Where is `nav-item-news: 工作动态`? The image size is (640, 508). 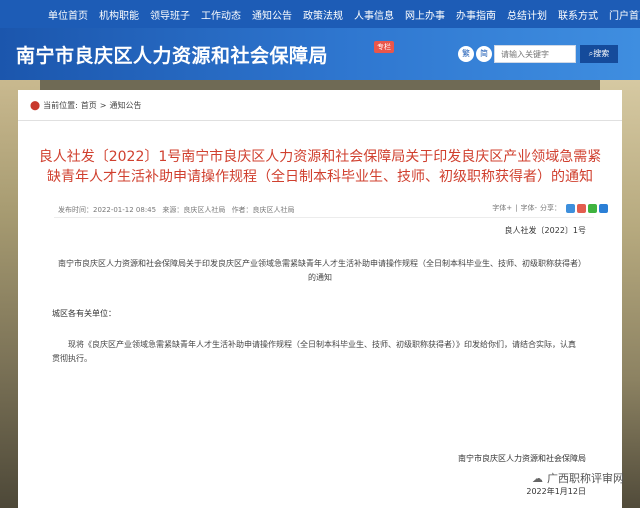 nav-item-news: 工作动态 is located at coordinates (221, 14).